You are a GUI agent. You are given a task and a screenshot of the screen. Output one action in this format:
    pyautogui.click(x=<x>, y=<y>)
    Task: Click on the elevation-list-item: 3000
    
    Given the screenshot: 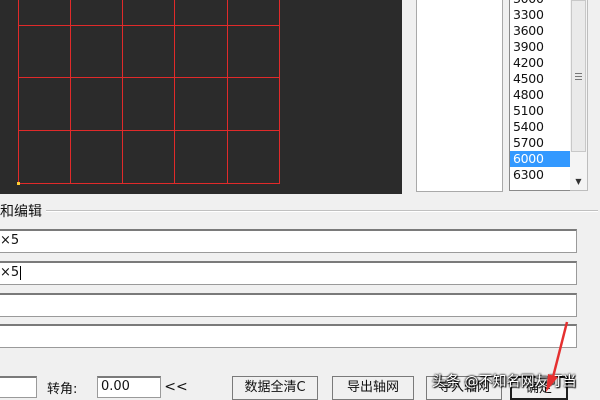 What is the action you would take?
    pyautogui.click(x=540, y=3)
    